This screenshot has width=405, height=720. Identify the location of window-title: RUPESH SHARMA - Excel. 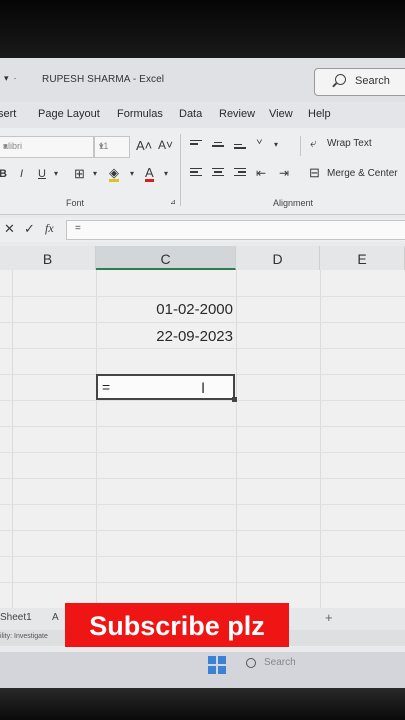
(103, 79).